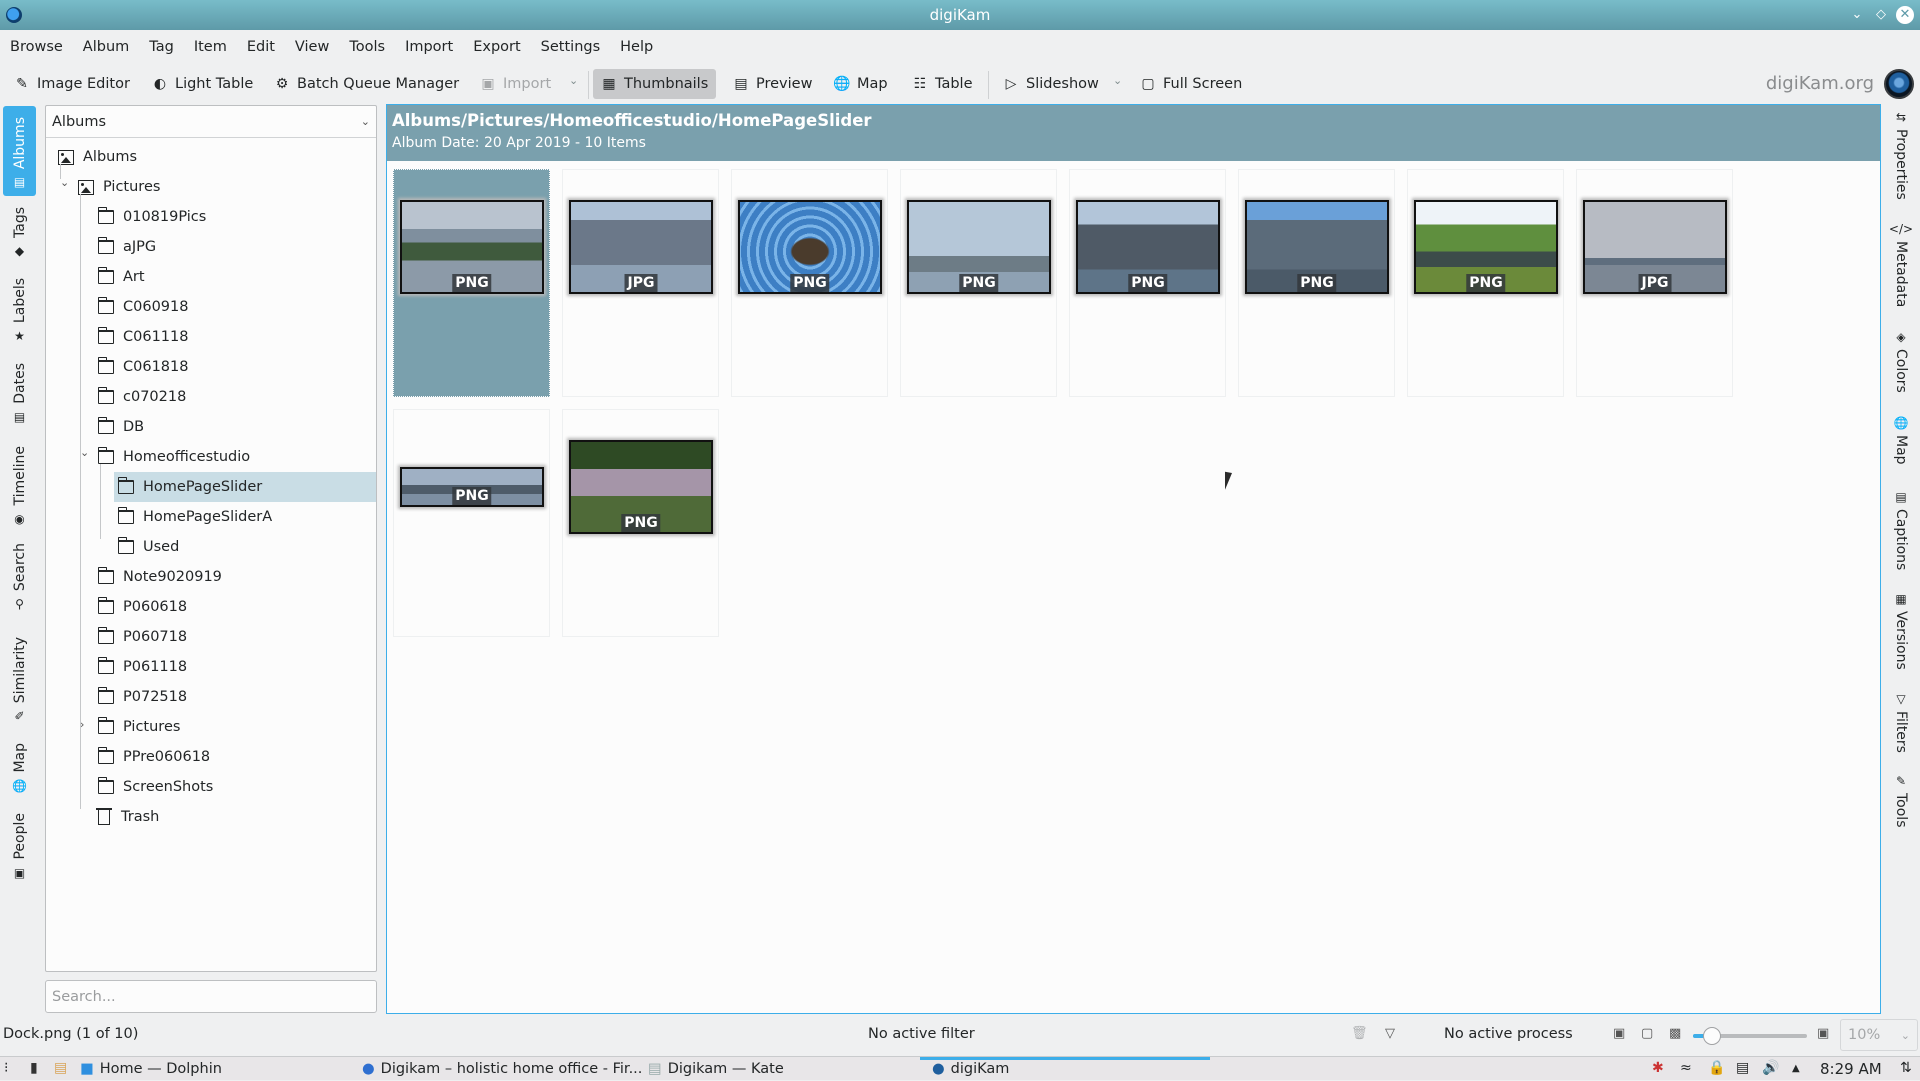 The width and height of the screenshot is (1920, 1081). What do you see at coordinates (211, 187) in the screenshot?
I see `album-tree-item: Pictures` at bounding box center [211, 187].